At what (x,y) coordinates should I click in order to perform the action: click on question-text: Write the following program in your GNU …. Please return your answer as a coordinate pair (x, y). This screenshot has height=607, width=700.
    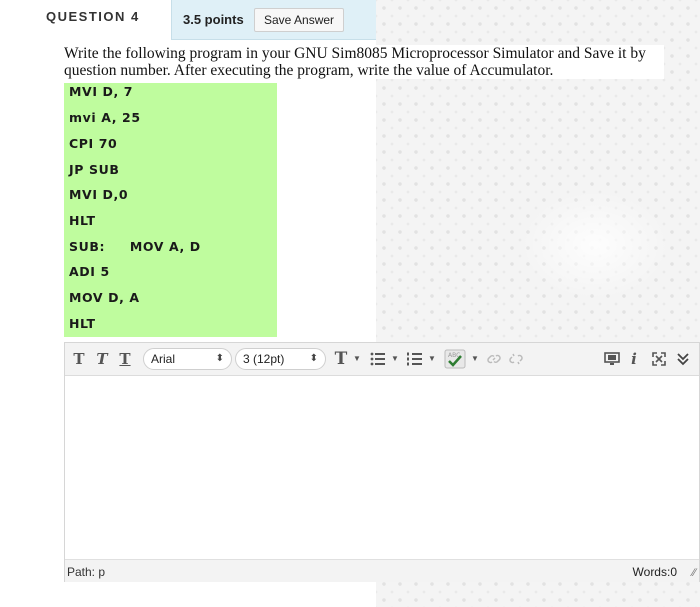
    Looking at the image, I should click on (364, 62).